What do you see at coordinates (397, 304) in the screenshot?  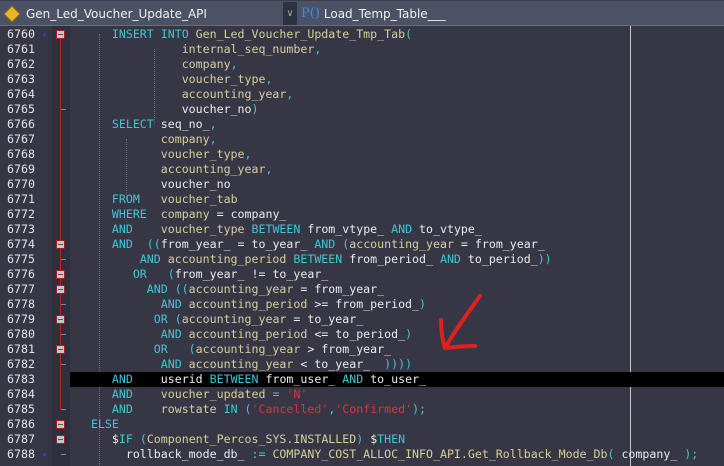 I see `code-text: AND accounting_period >= from_period_)` at bounding box center [397, 304].